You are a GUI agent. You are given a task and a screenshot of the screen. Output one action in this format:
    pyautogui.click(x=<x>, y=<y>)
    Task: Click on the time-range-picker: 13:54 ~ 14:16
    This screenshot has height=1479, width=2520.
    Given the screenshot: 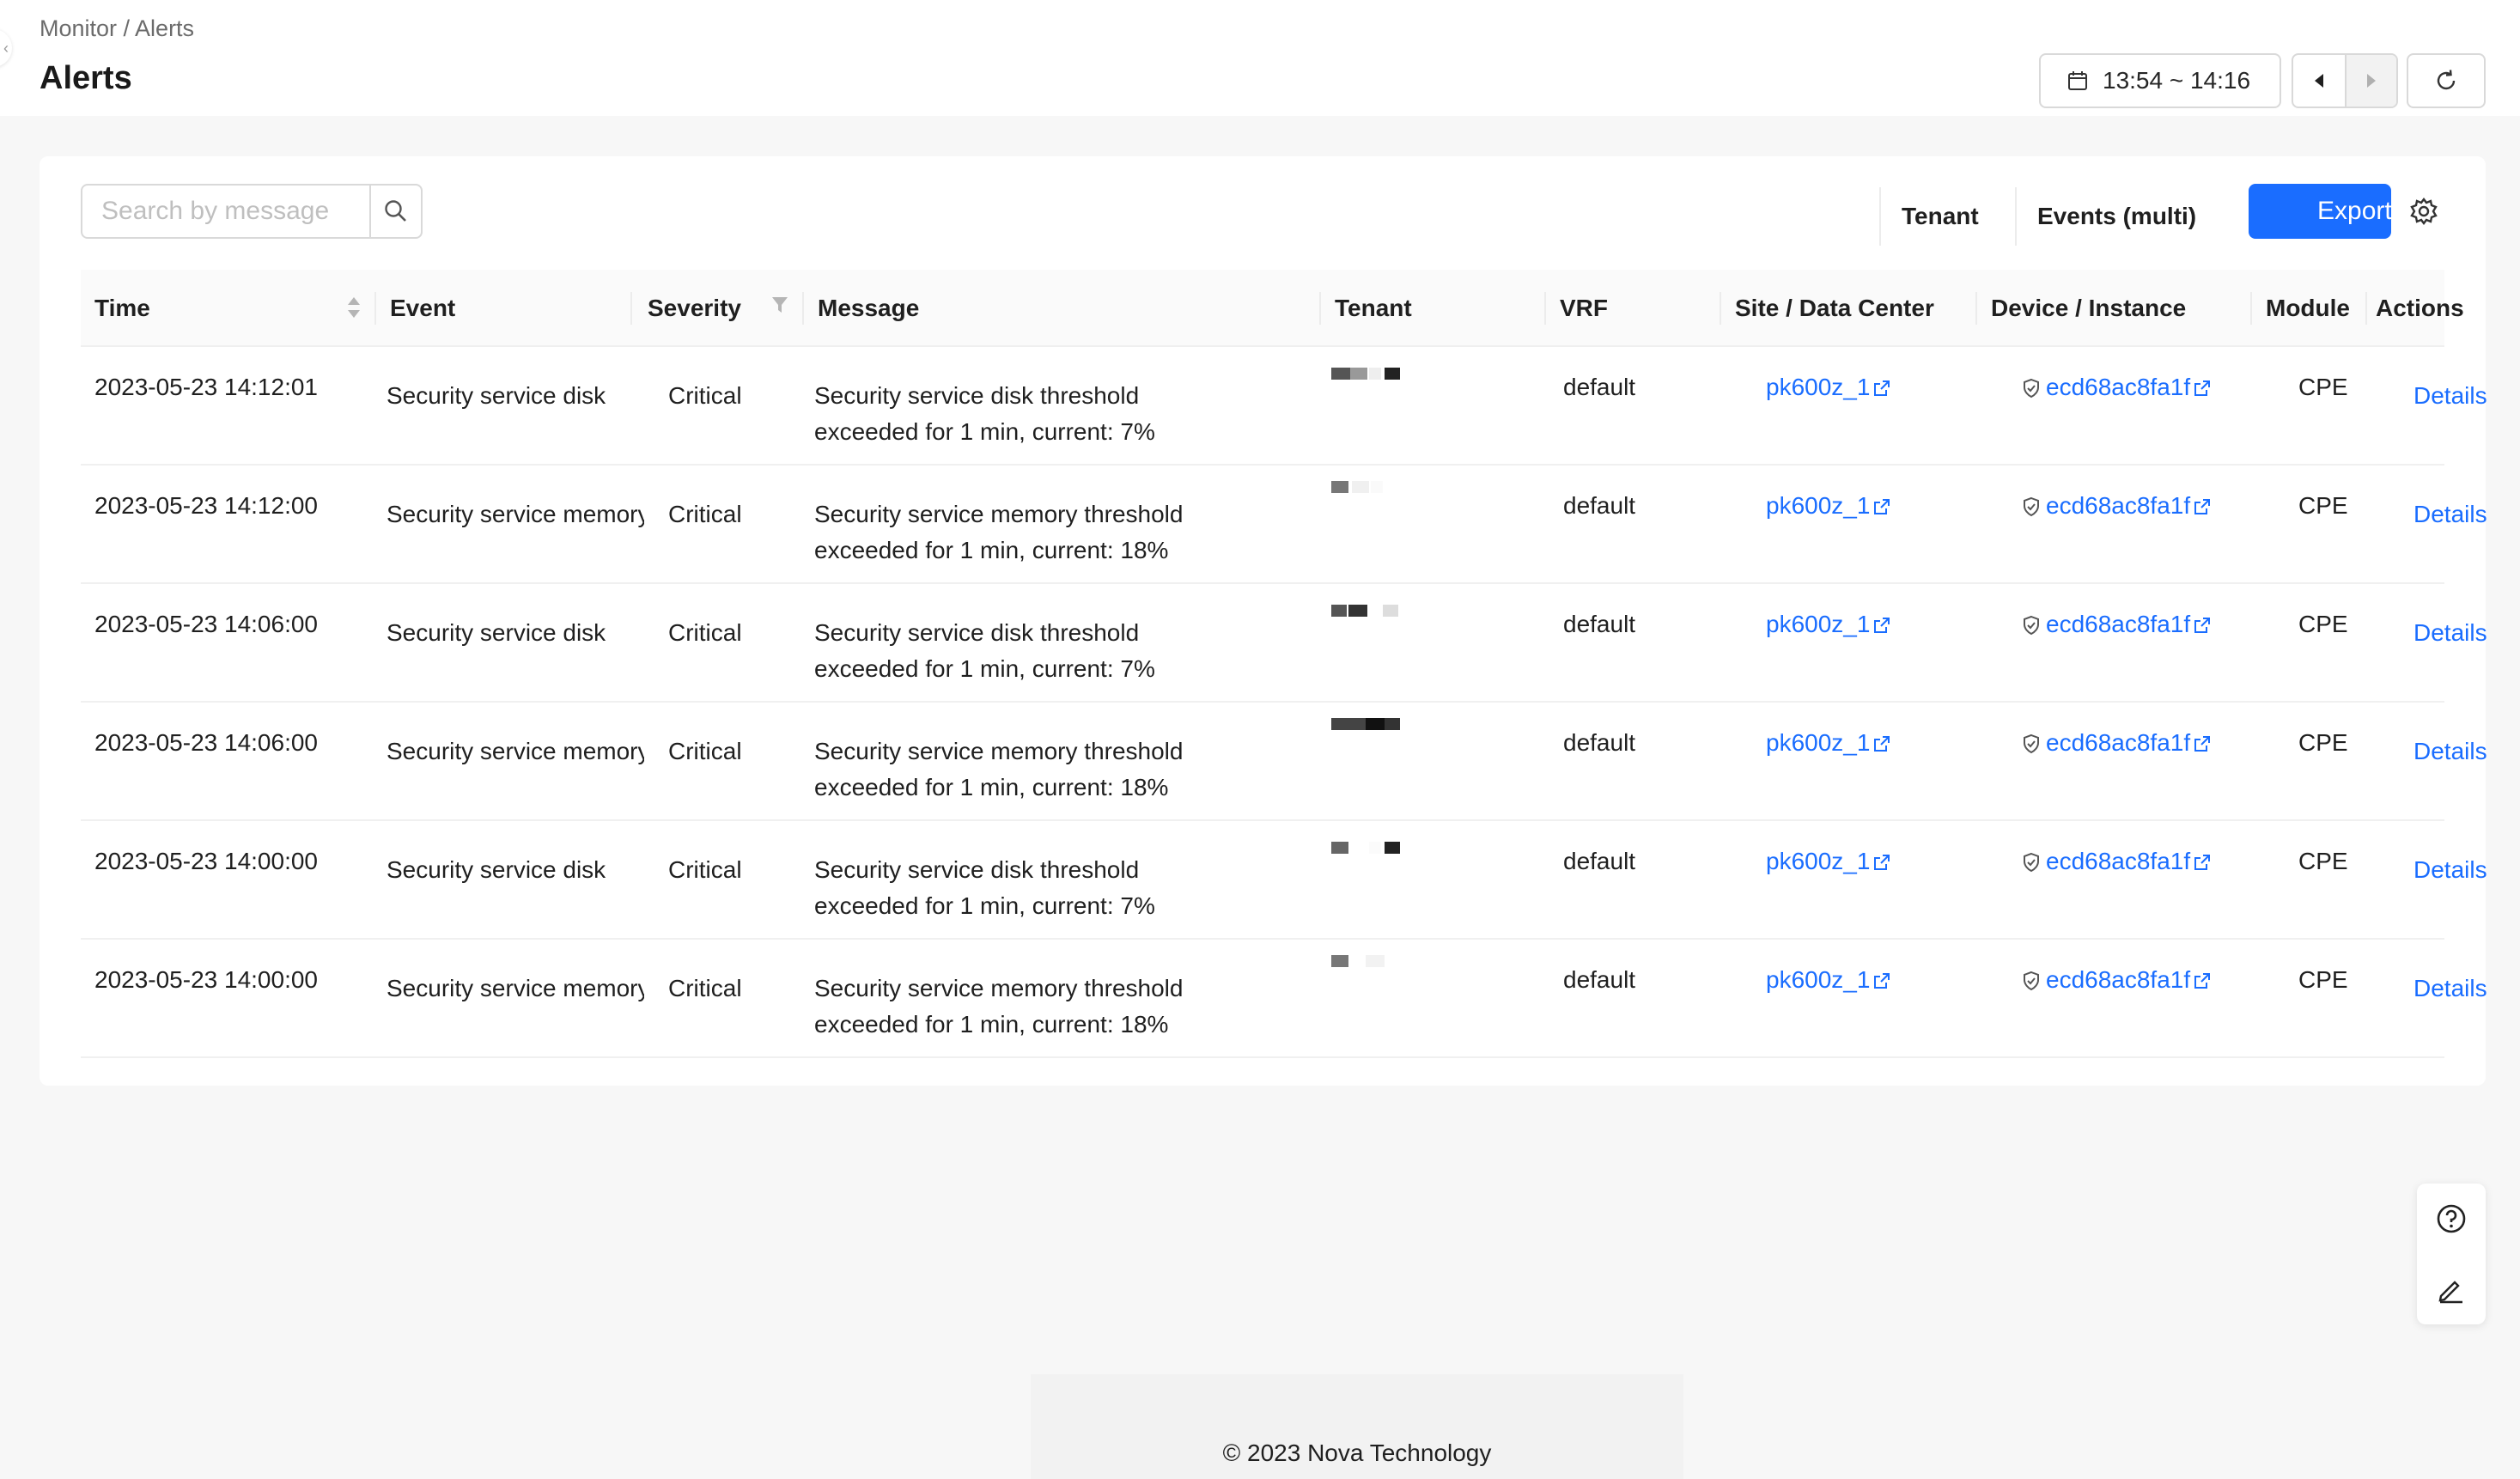 What is the action you would take?
    pyautogui.click(x=2160, y=81)
    